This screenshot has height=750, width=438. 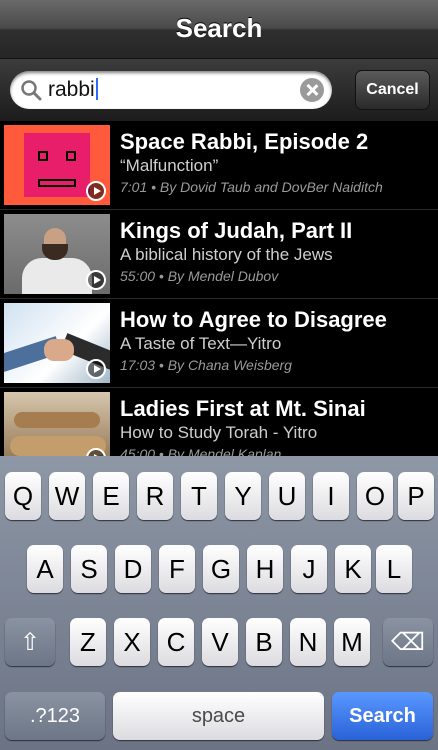 What do you see at coordinates (199, 496) in the screenshot?
I see `key-t: T` at bounding box center [199, 496].